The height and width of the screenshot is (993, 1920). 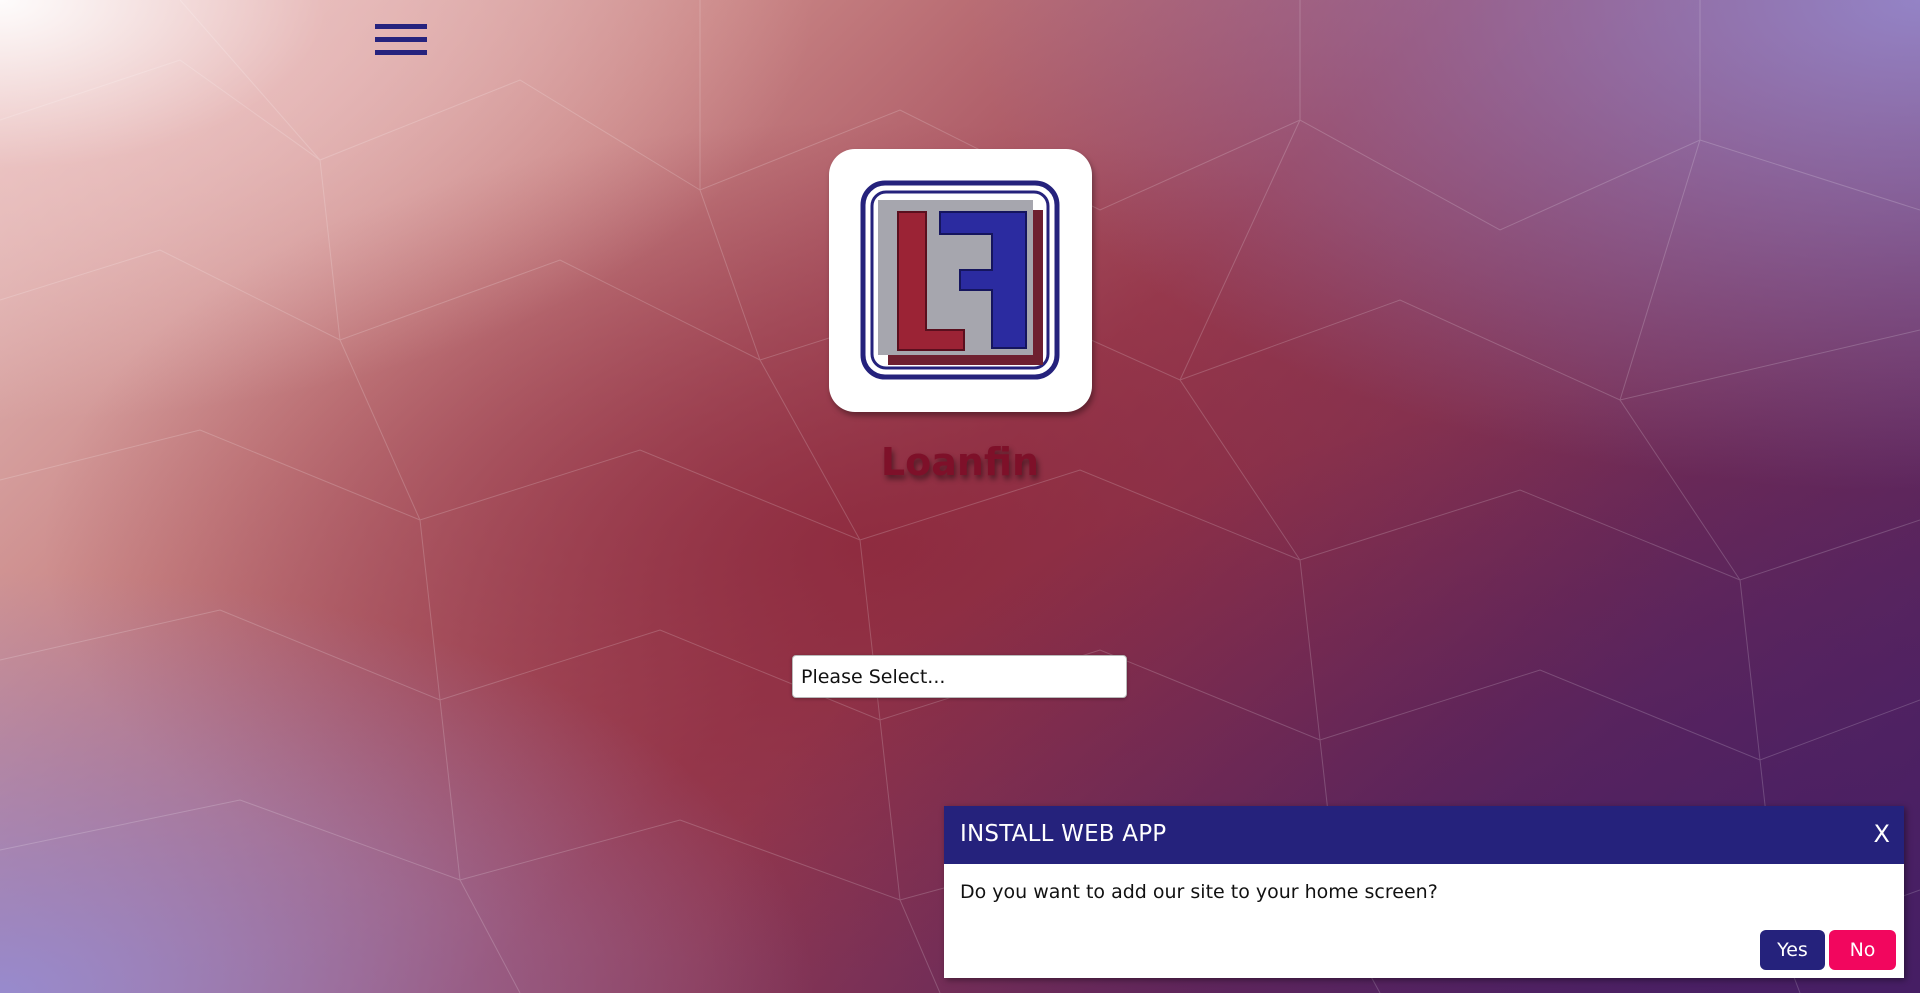 What do you see at coordinates (1424, 835) in the screenshot?
I see `install-panel-header: INSTALL WEB APP X` at bounding box center [1424, 835].